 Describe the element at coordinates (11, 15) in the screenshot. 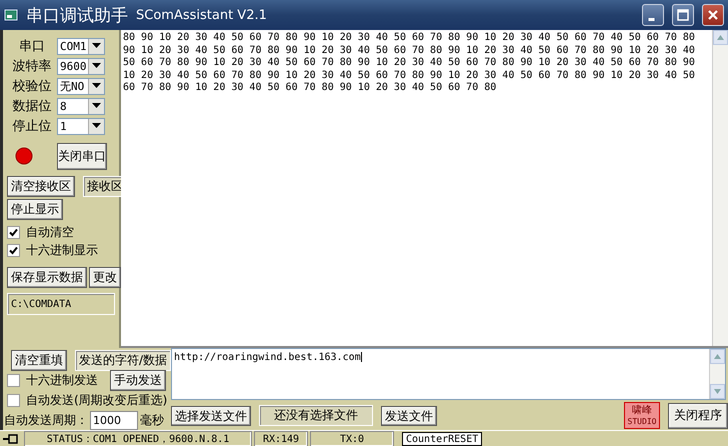

I see `app-icon` at that location.